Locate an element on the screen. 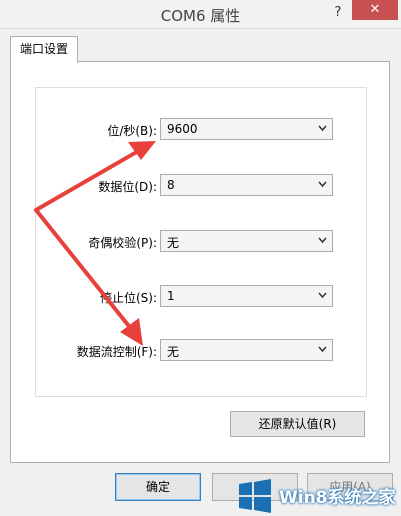 The image size is (401, 516). flow-control-value: 无 is located at coordinates (173, 352).